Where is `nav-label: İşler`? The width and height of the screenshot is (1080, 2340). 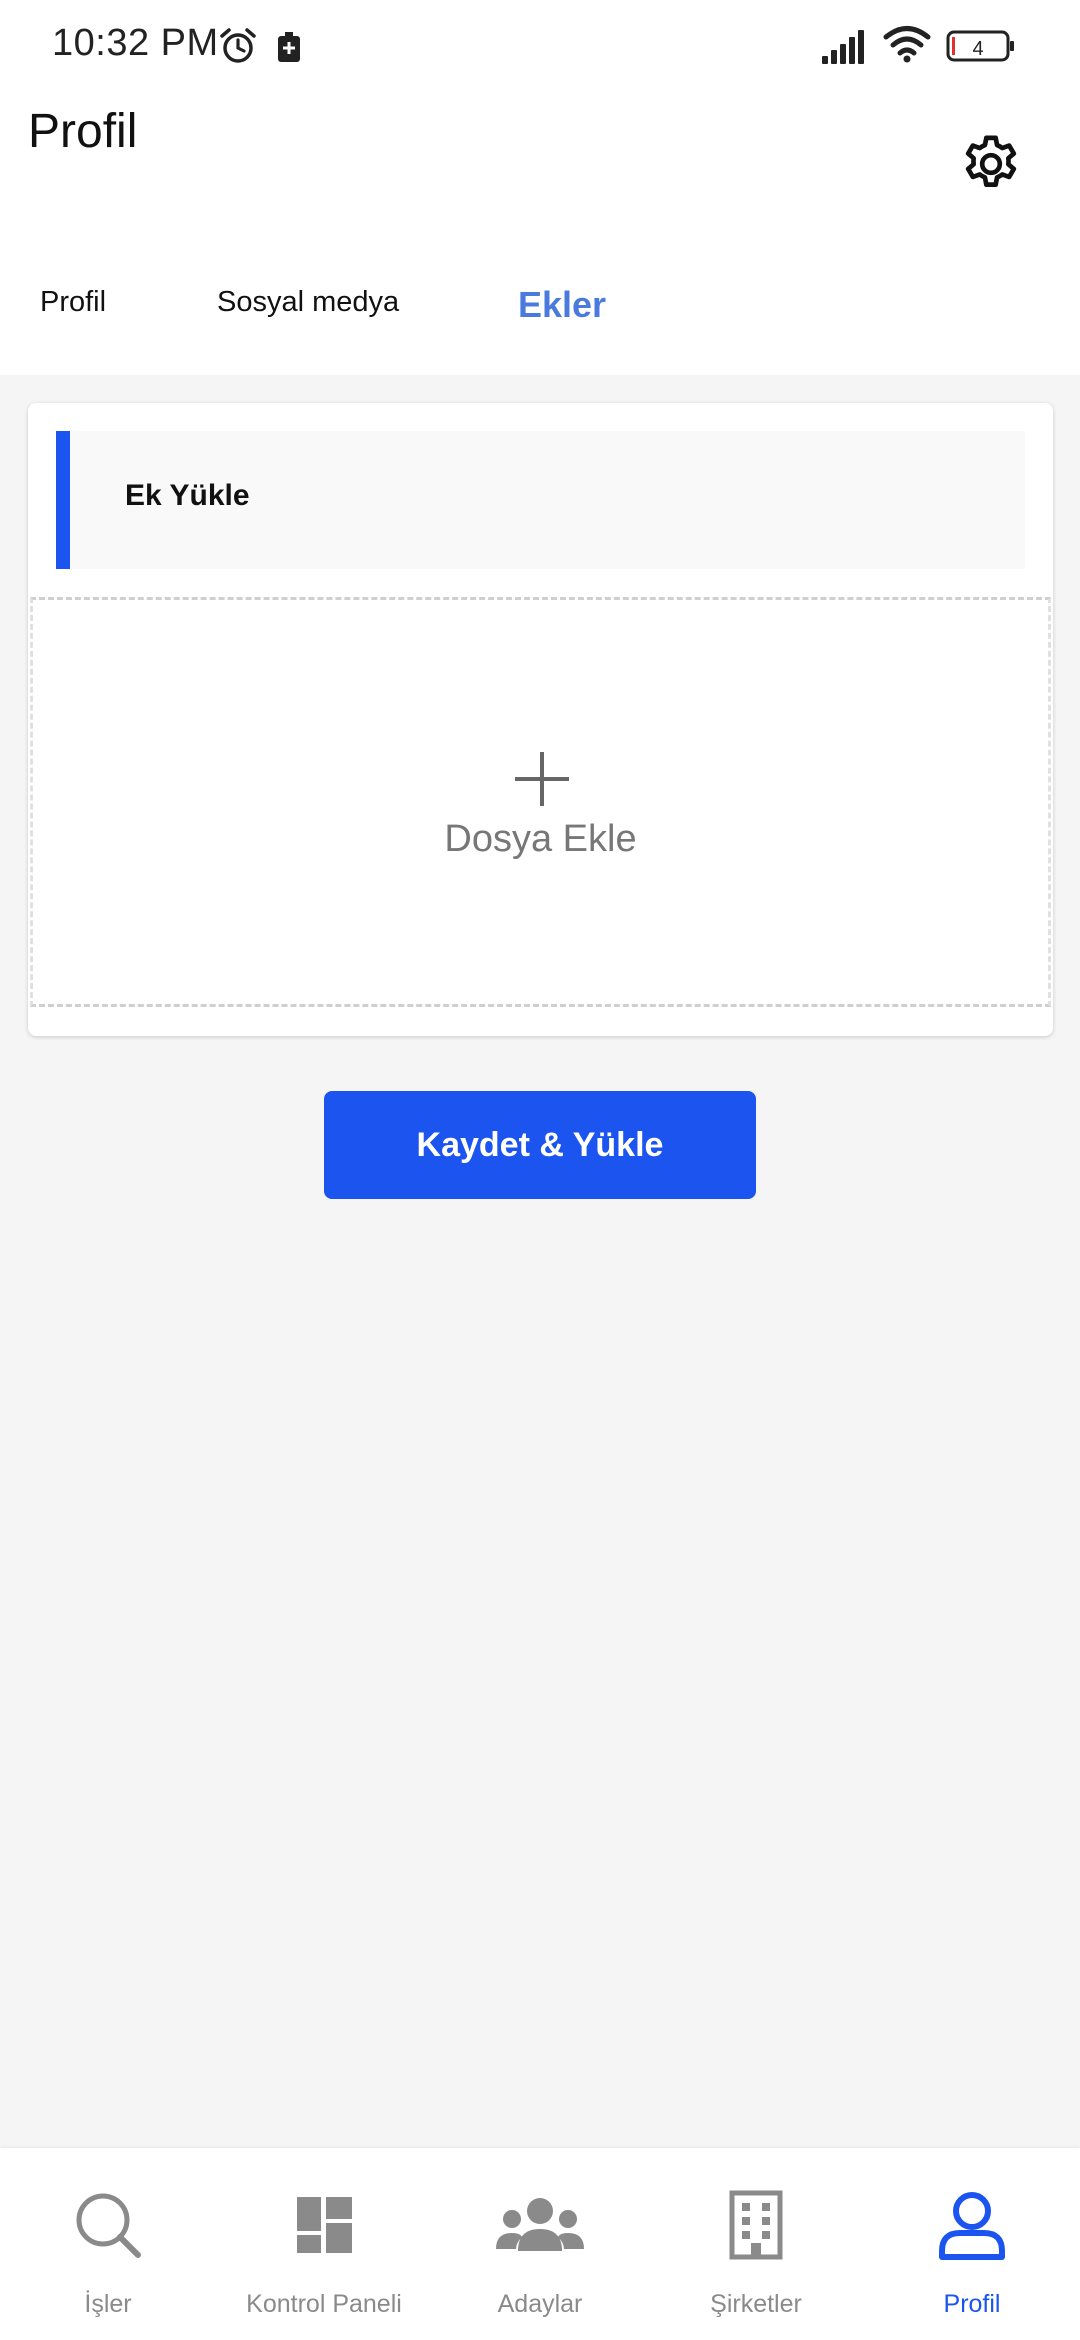
nav-label: İşler is located at coordinates (108, 2304).